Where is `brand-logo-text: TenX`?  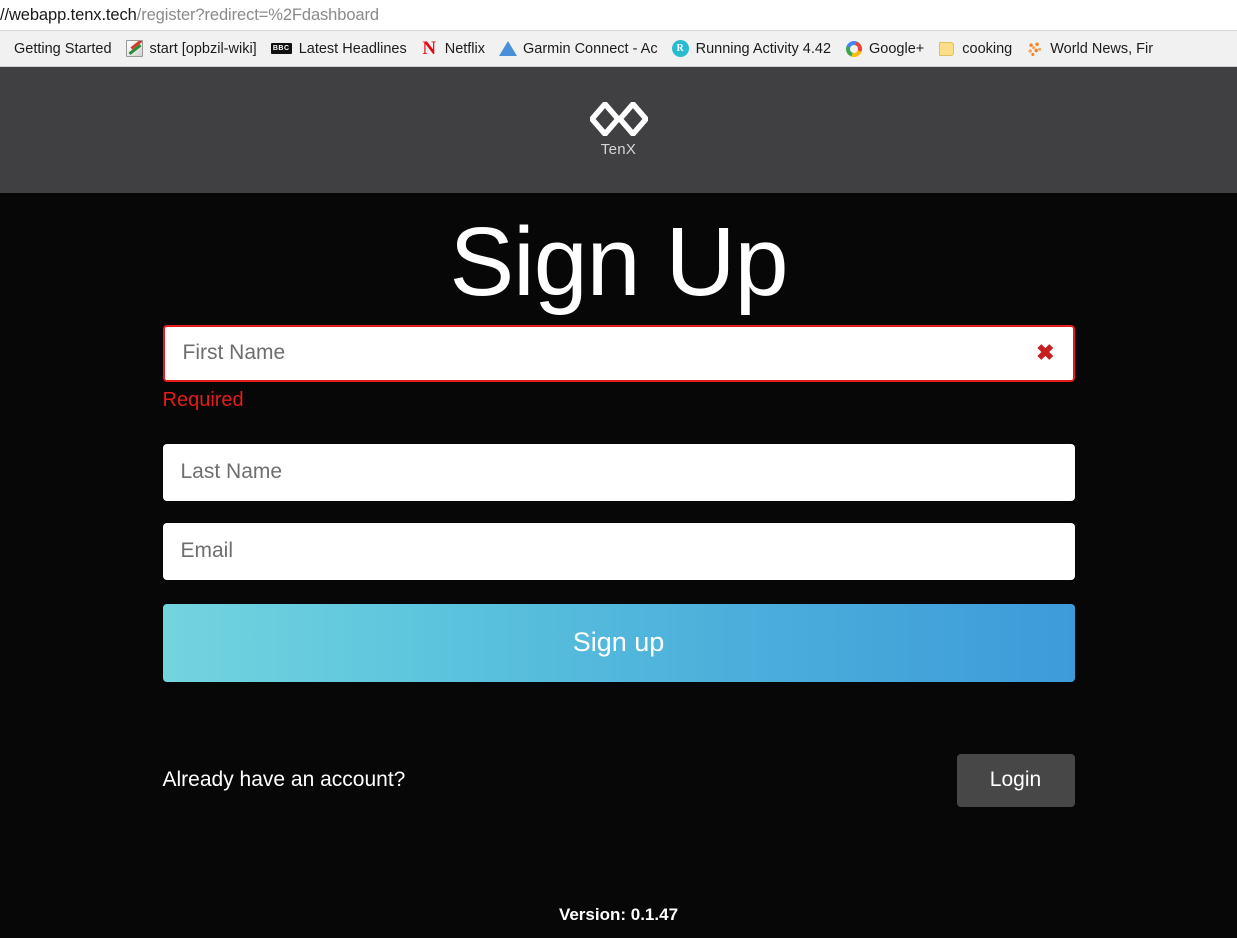 brand-logo-text: TenX is located at coordinates (618, 149).